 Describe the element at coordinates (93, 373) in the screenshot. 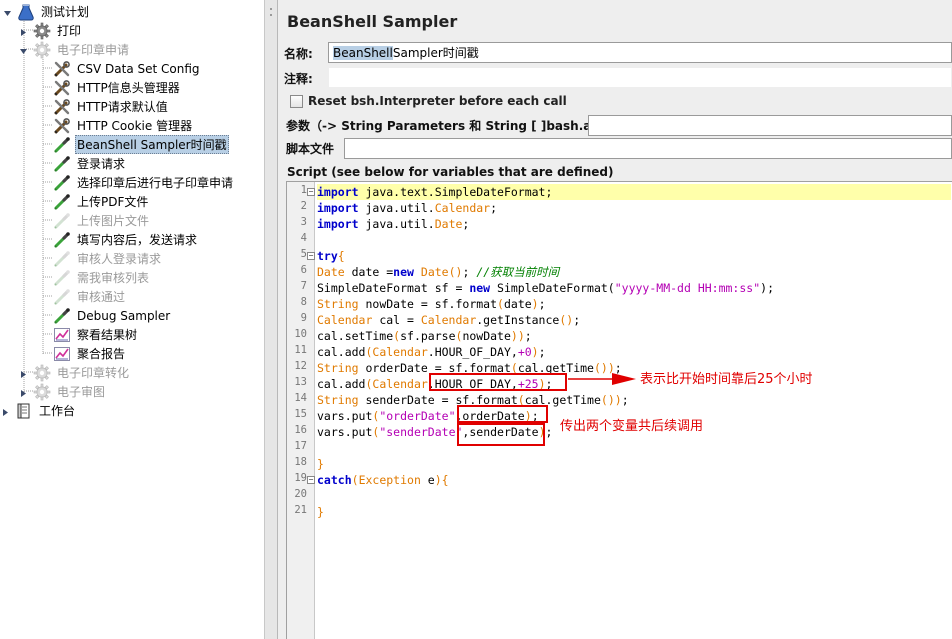

I see `tree-node-label: 电子印章转化` at that location.